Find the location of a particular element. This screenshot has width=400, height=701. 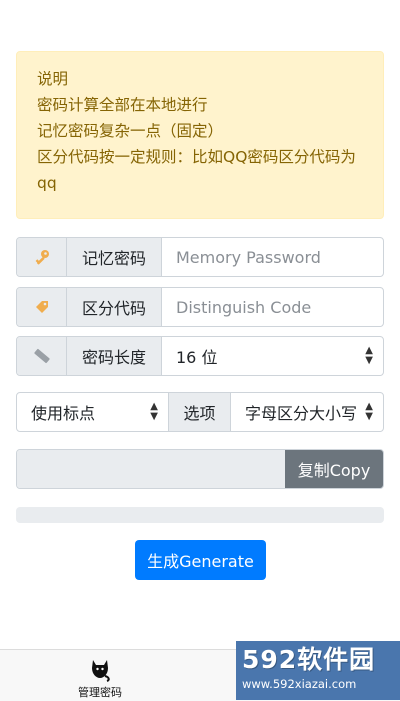

distinguish-code-input: Distinguish Code is located at coordinates (272, 307).